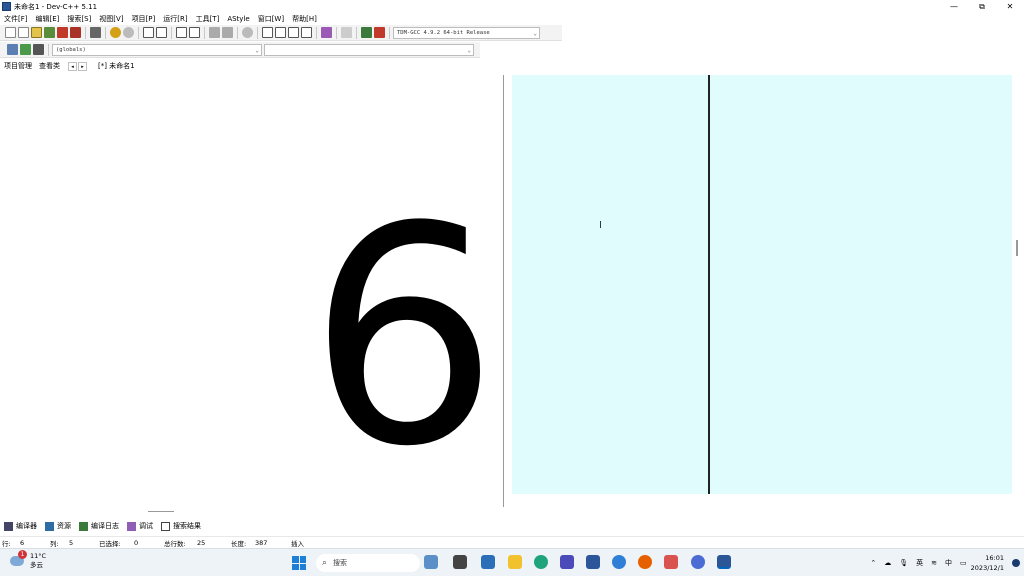  I want to click on file-explorer-l-icon, so click(460, 562).